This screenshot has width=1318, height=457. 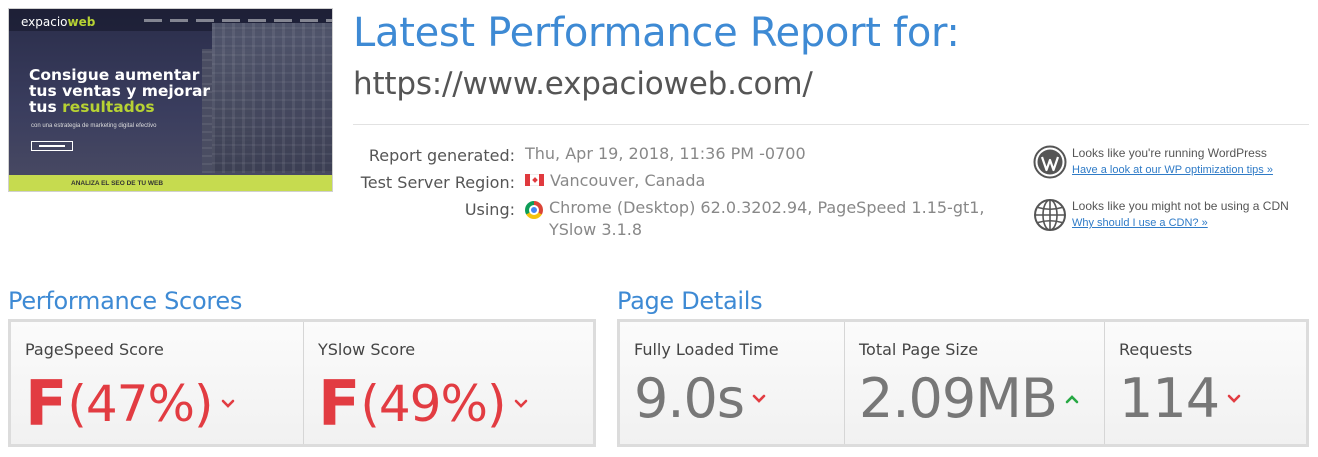 I want to click on thumbnail-logo: expacioweb, so click(x=58, y=22).